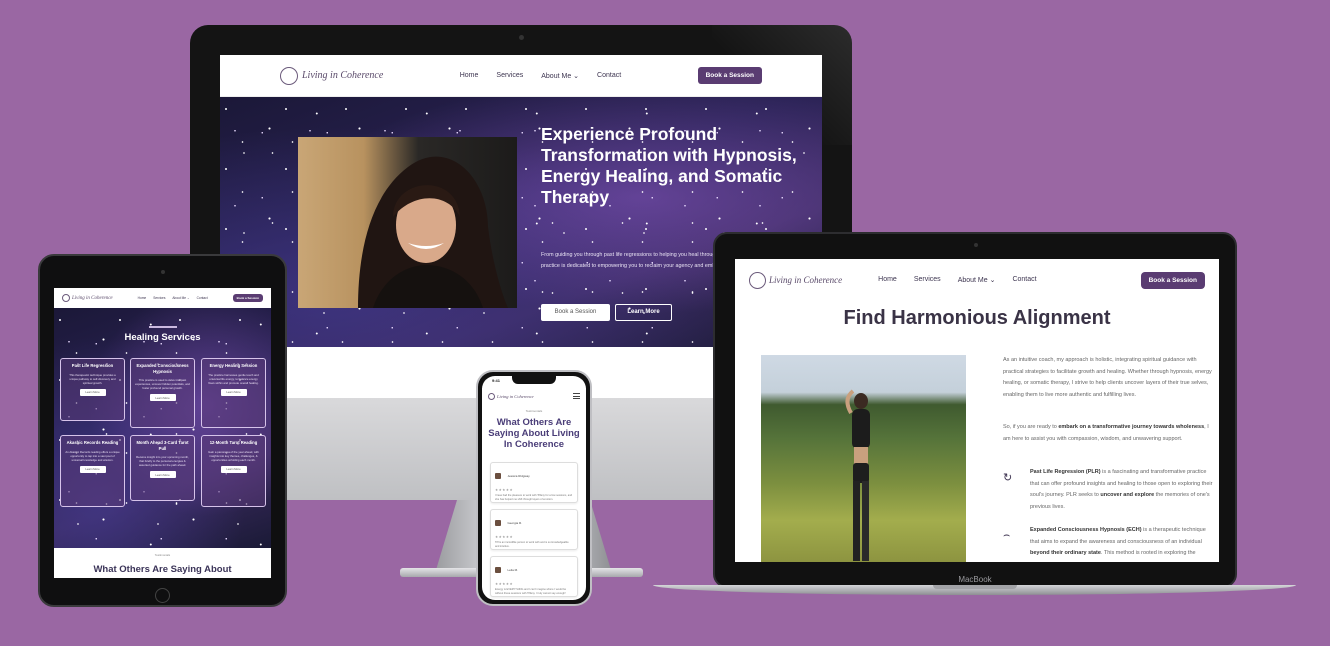 Image resolution: width=1330 pixels, height=646 pixels. I want to click on laptop-nav-contact: Contact, so click(1024, 280).